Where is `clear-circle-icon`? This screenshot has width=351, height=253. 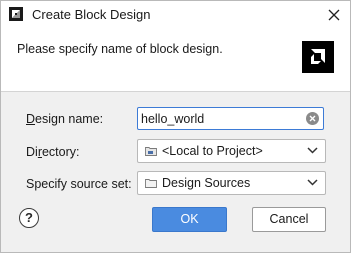 clear-circle-icon is located at coordinates (312, 118).